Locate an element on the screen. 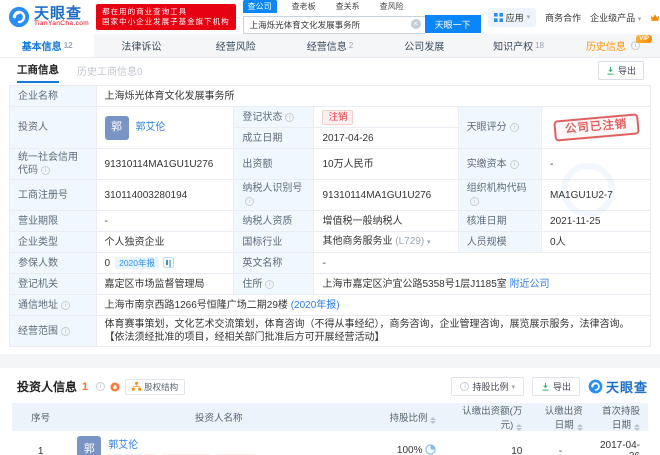 This screenshot has height=455, width=660. shareholding-ratio-button: i 持股比例 ▾ is located at coordinates (487, 386).